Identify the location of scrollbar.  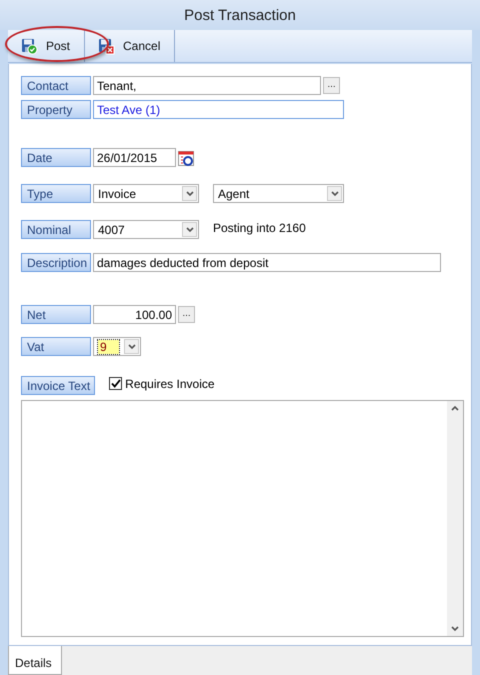
(455, 518).